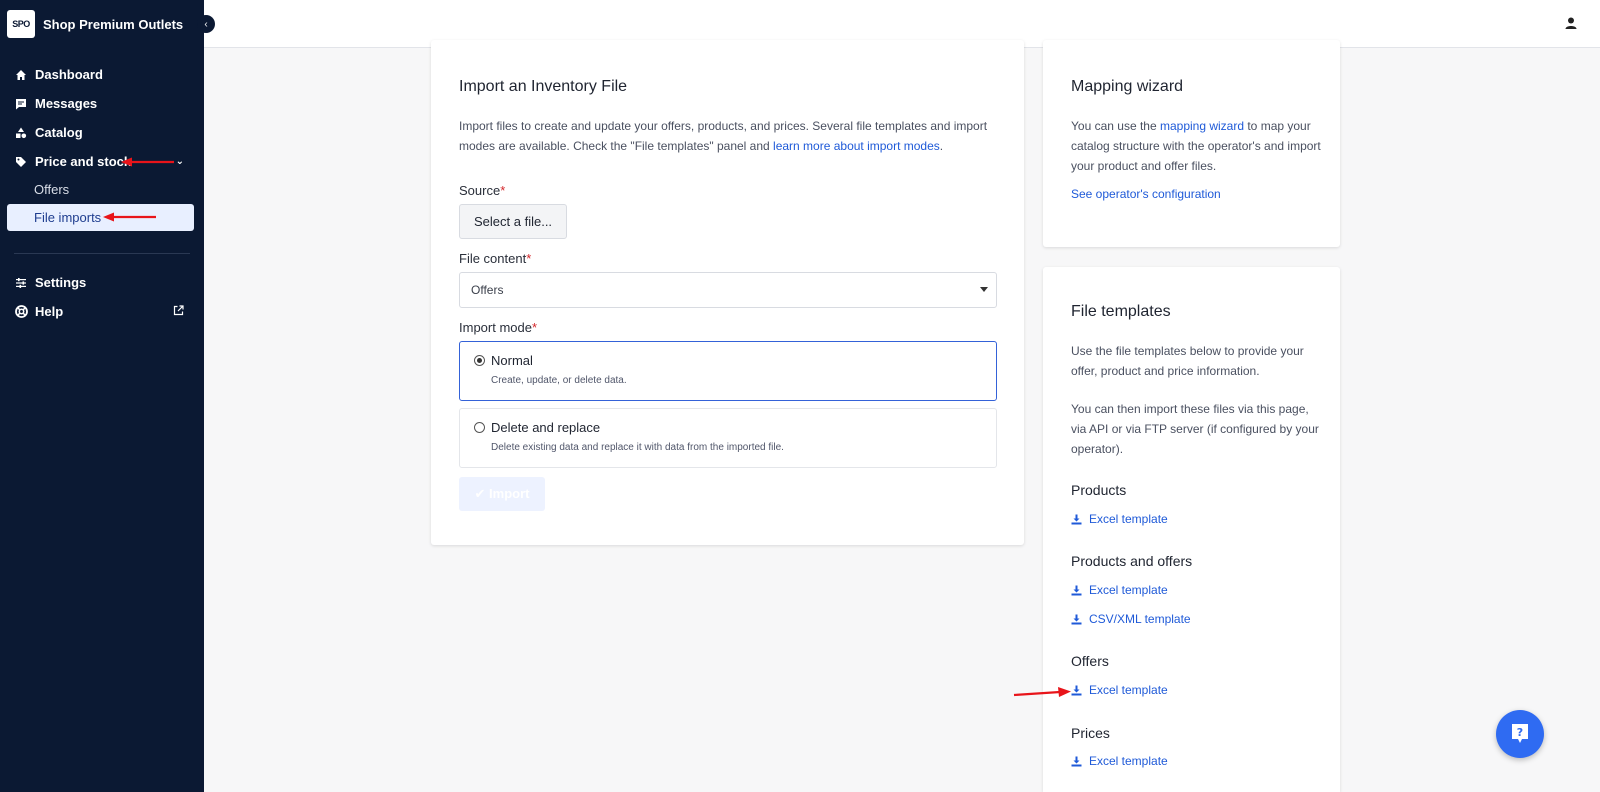  Describe the element at coordinates (61, 282) in the screenshot. I see `sidebar-item-label: Settings` at that location.